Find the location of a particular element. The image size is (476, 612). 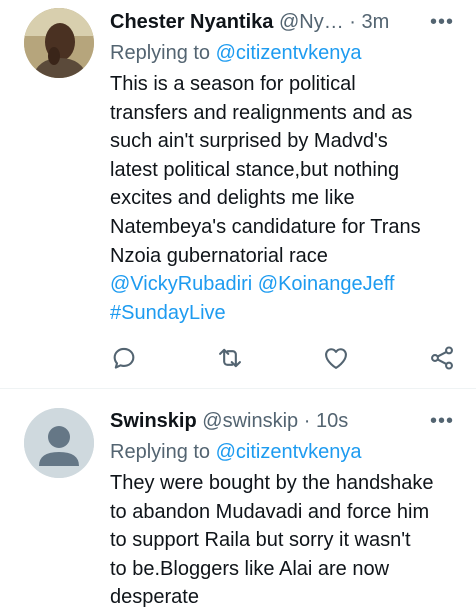

mentions-line: @VickyRubadiri @KoinangeJeff is located at coordinates (285, 284).